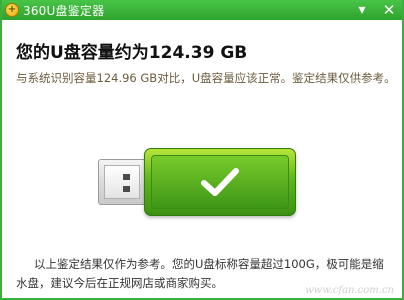 This screenshot has height=300, width=404. I want to click on window-title: 360U盘鉴定器, so click(64, 10).